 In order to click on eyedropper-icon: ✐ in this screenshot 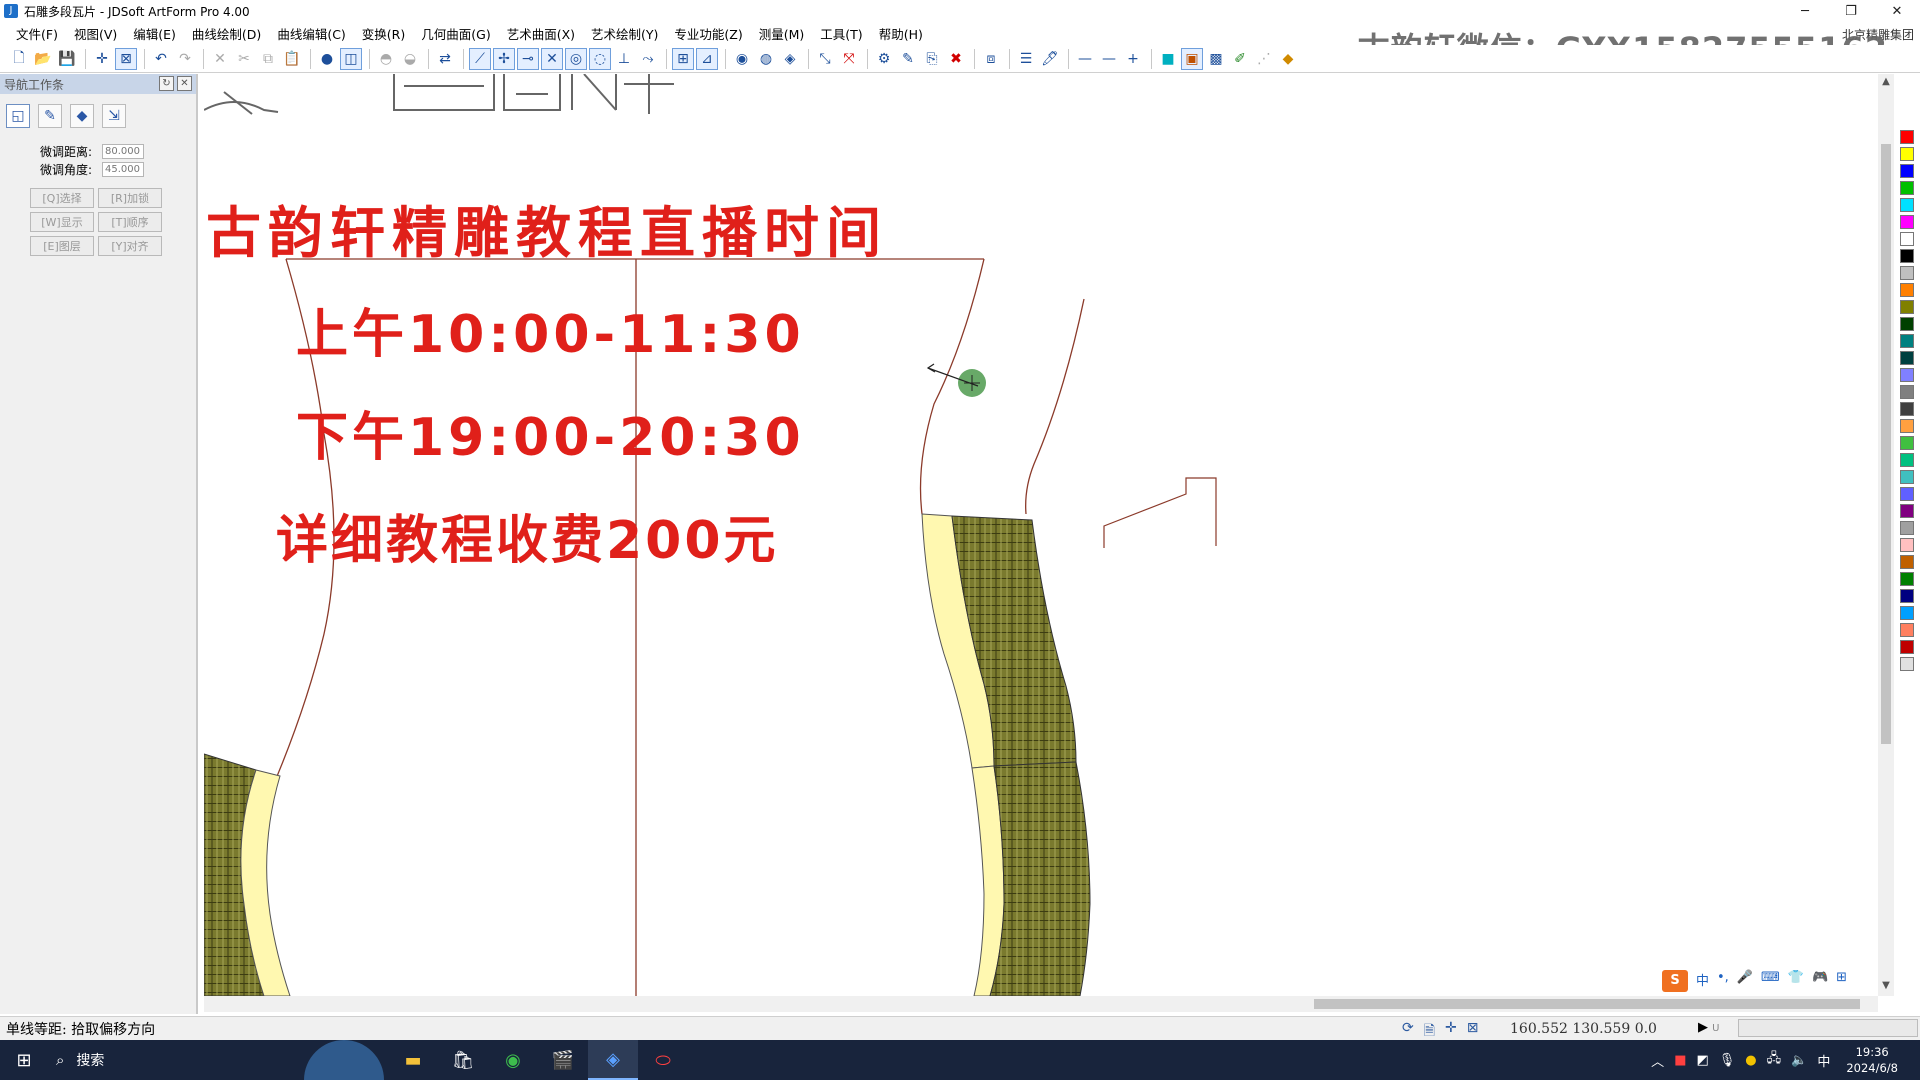, I will do `click(1240, 59)`.